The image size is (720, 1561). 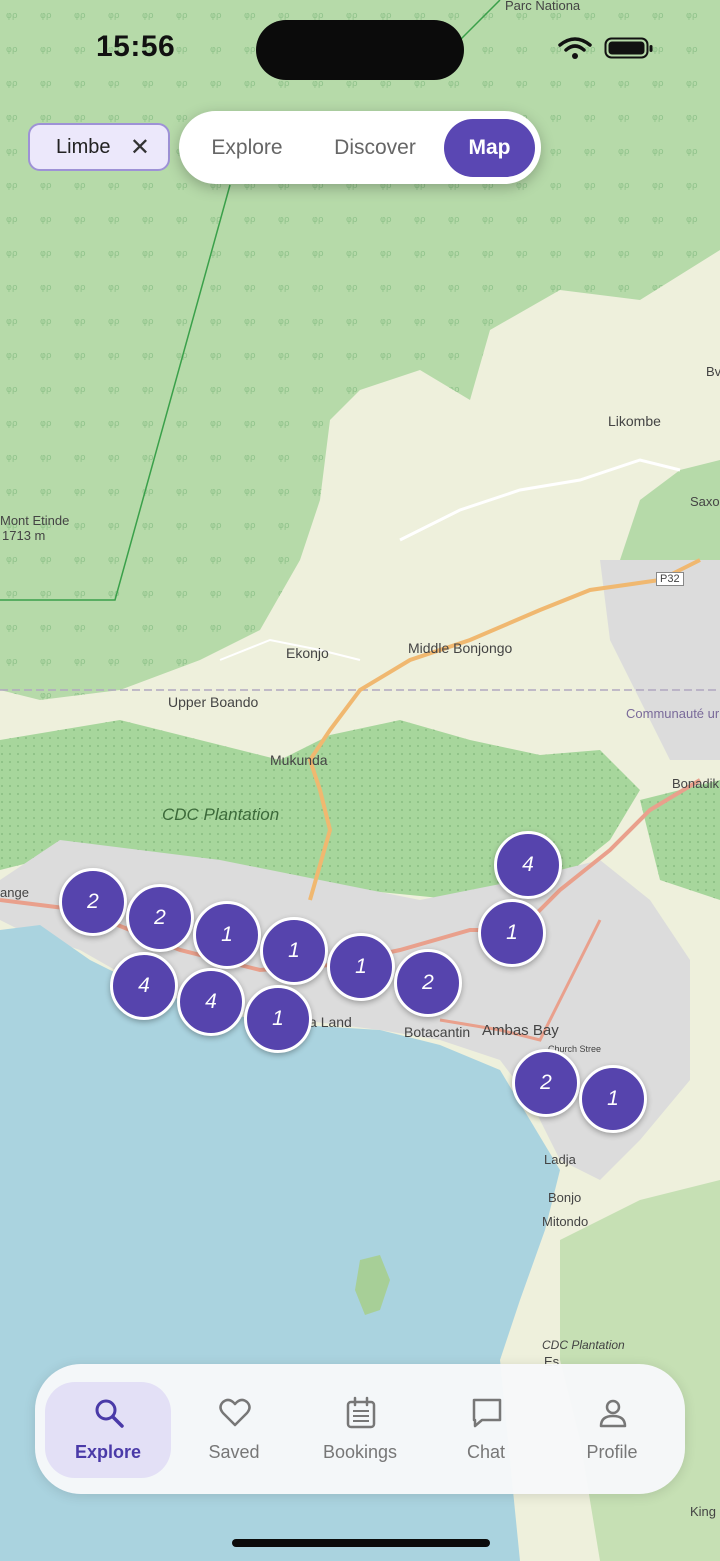 I want to click on status-bar: 15:56, so click(x=360, y=50).